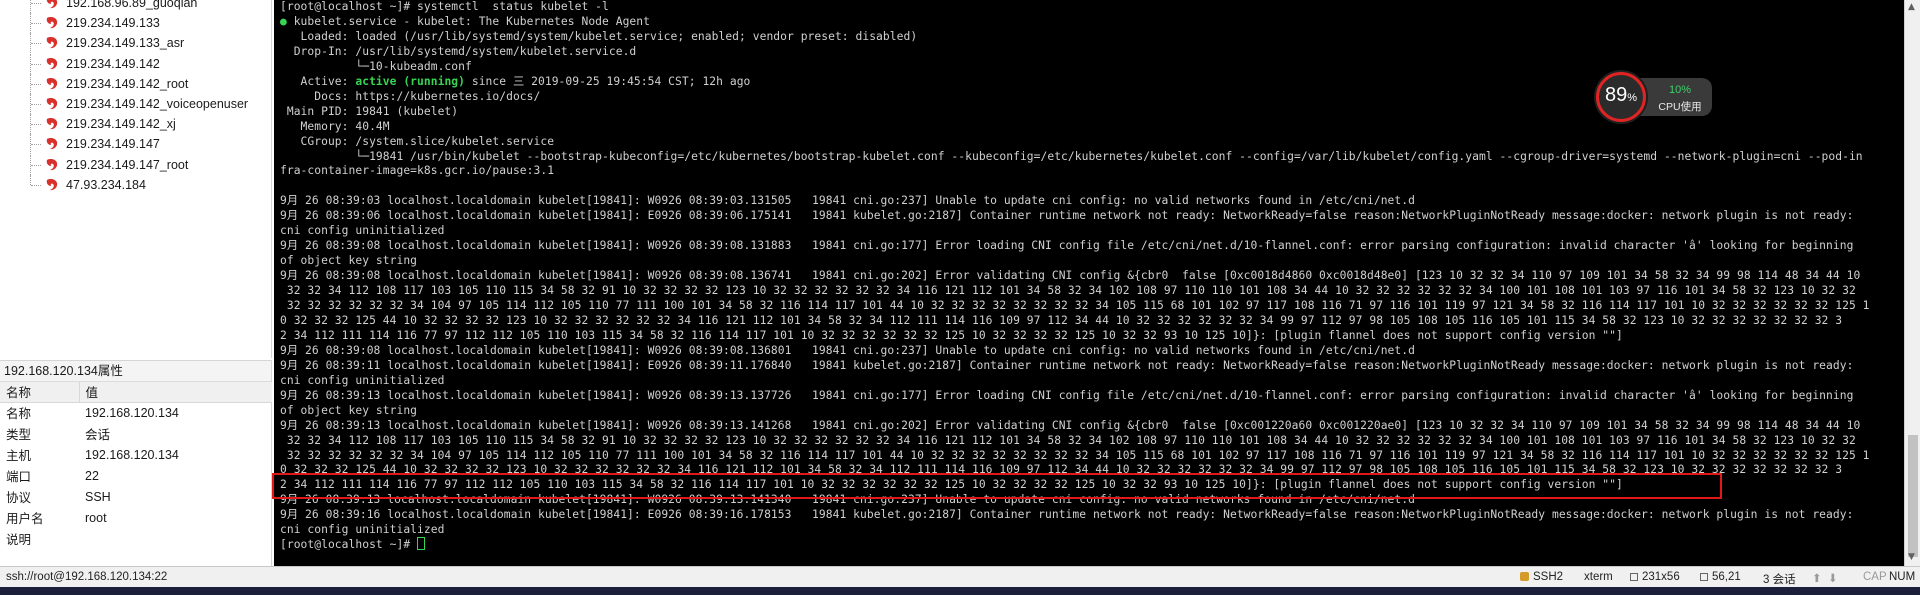  What do you see at coordinates (421, 544) in the screenshot?
I see `terminal-cursor` at bounding box center [421, 544].